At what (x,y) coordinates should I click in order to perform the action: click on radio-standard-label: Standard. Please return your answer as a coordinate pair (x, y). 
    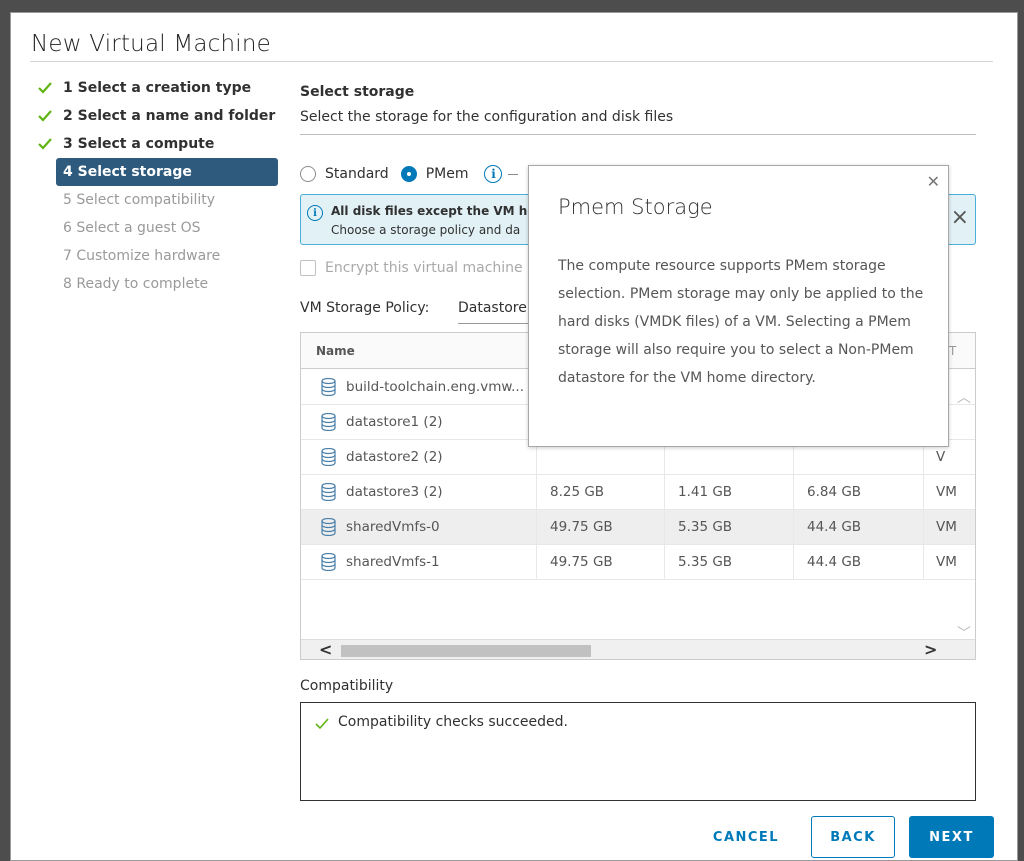
    Looking at the image, I should click on (357, 174).